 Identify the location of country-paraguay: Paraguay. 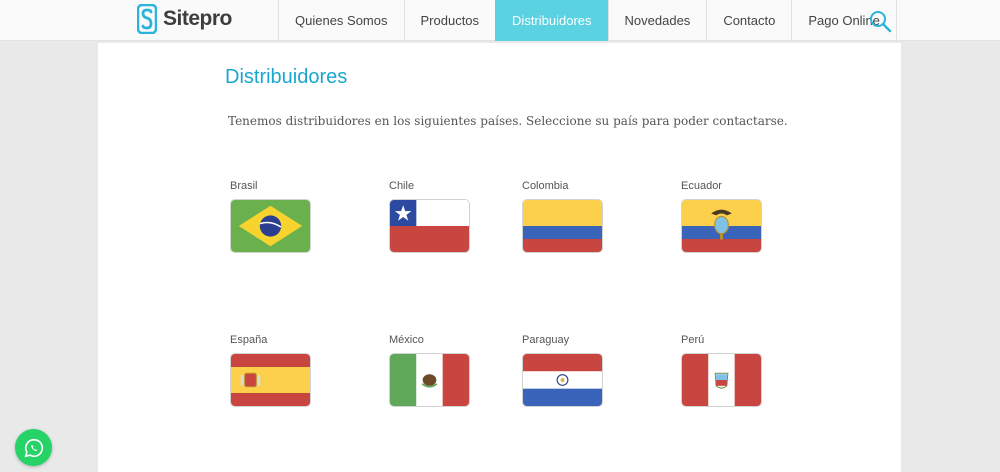
(582, 370).